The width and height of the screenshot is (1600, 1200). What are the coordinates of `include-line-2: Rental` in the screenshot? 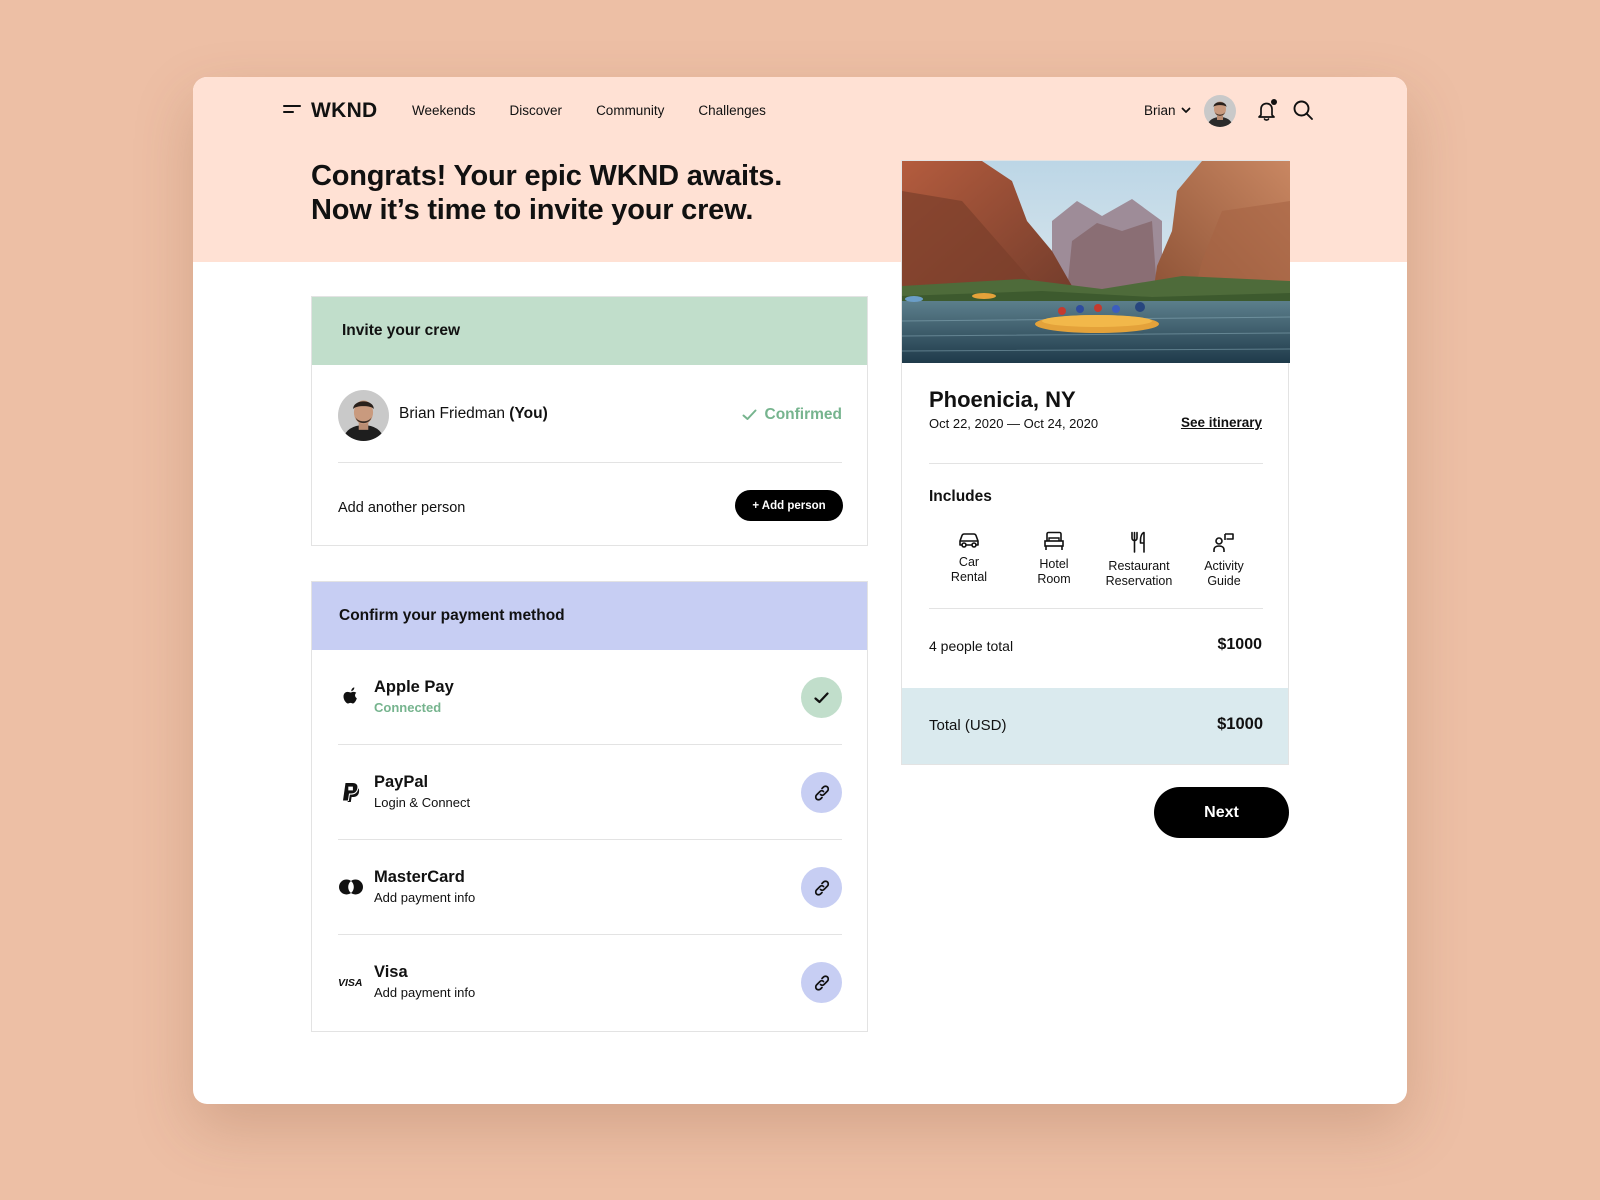 It's located at (969, 577).